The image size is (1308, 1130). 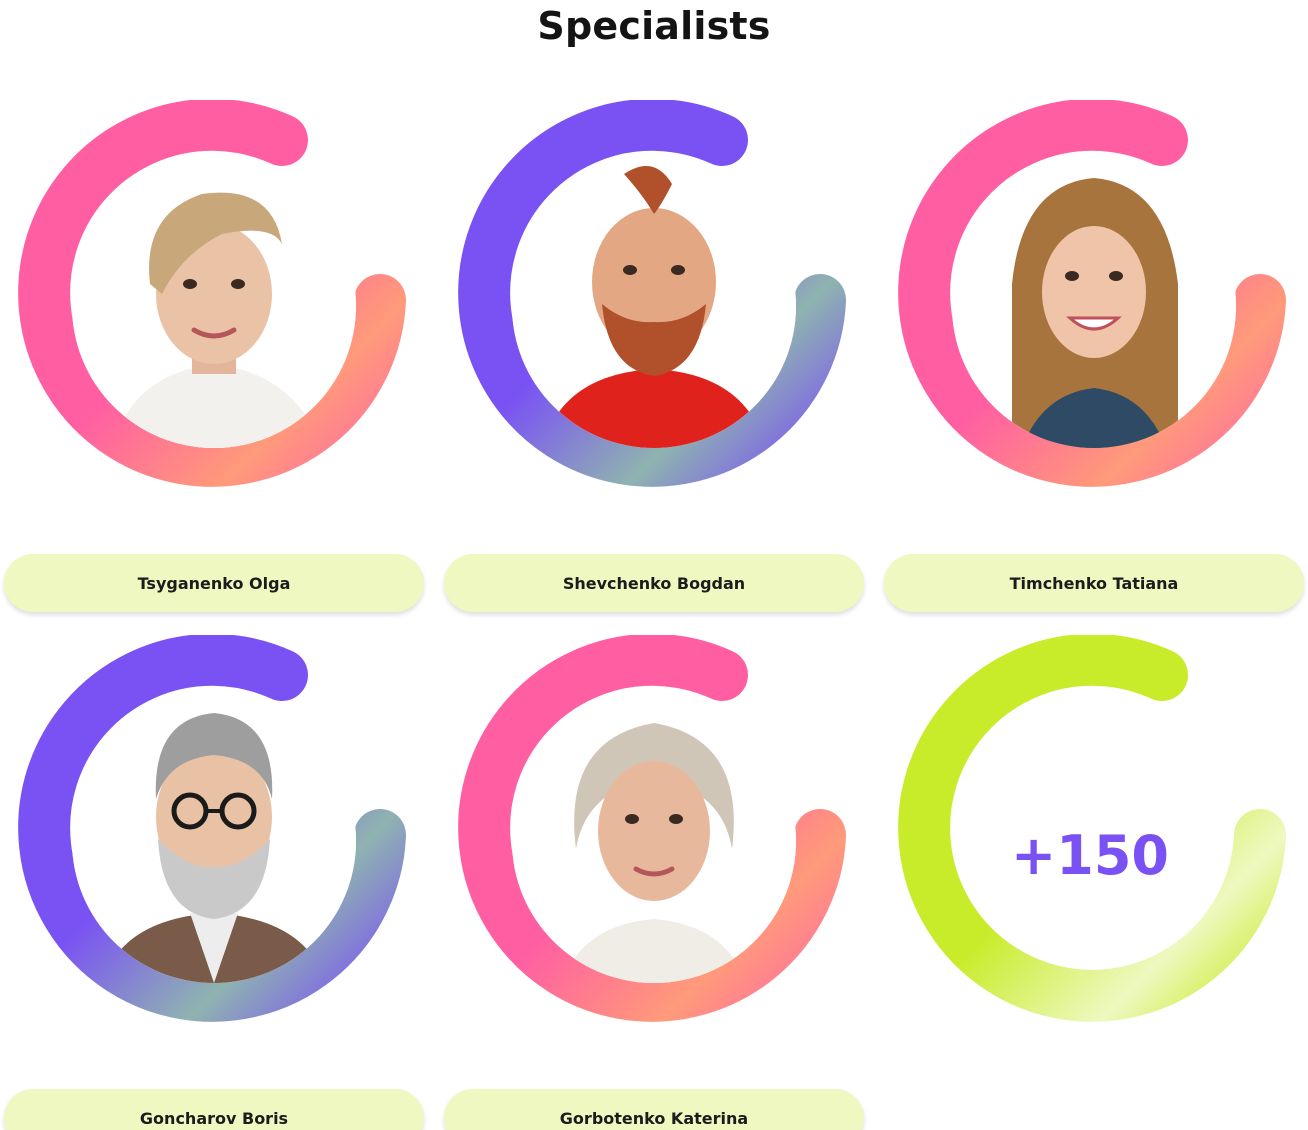 I want to click on specialist-card: Tsyganenko Olga, so click(x=212, y=356).